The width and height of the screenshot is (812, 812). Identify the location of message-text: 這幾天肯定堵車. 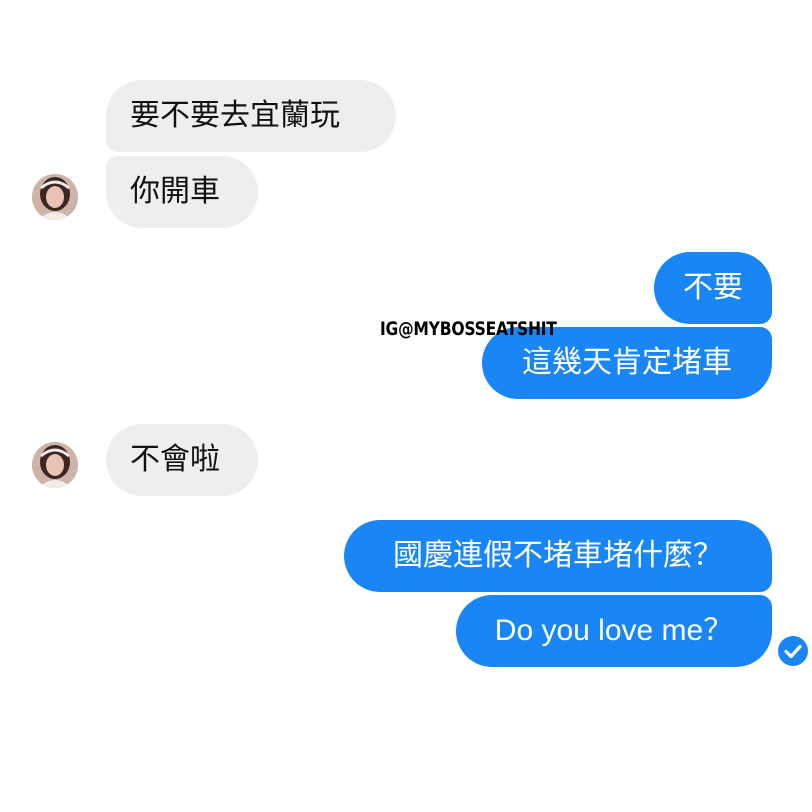
(627, 362).